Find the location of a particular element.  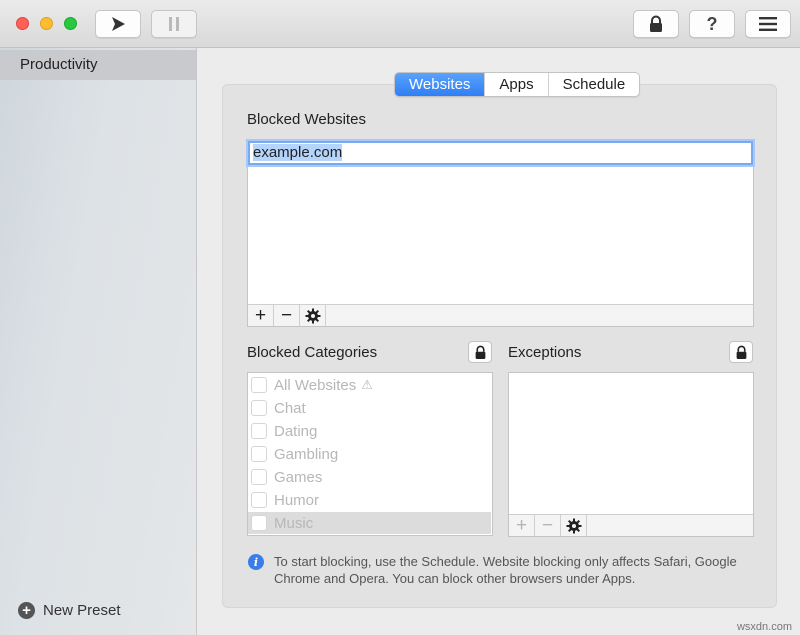

category-label: Gambling is located at coordinates (306, 454).